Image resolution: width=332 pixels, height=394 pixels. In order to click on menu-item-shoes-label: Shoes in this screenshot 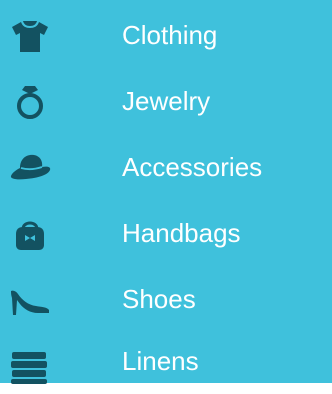, I will do `click(159, 299)`.